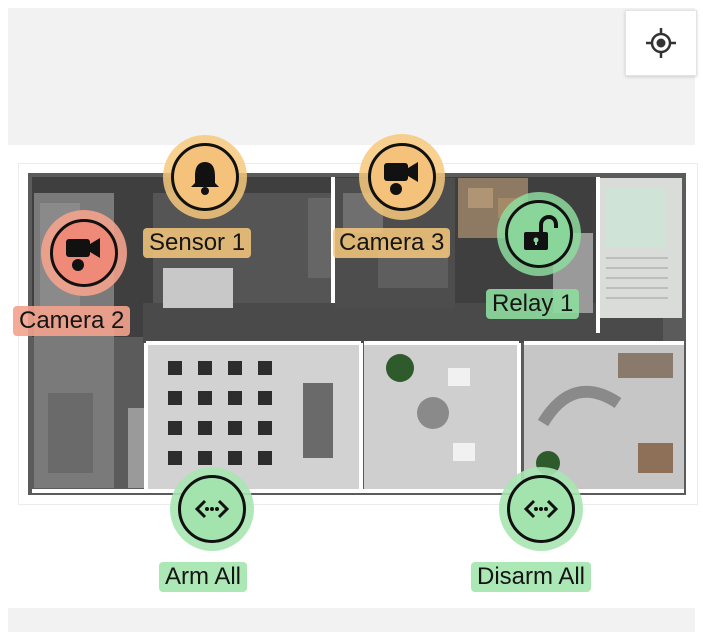 The image size is (703, 632). I want to click on locate-button, so click(661, 43).